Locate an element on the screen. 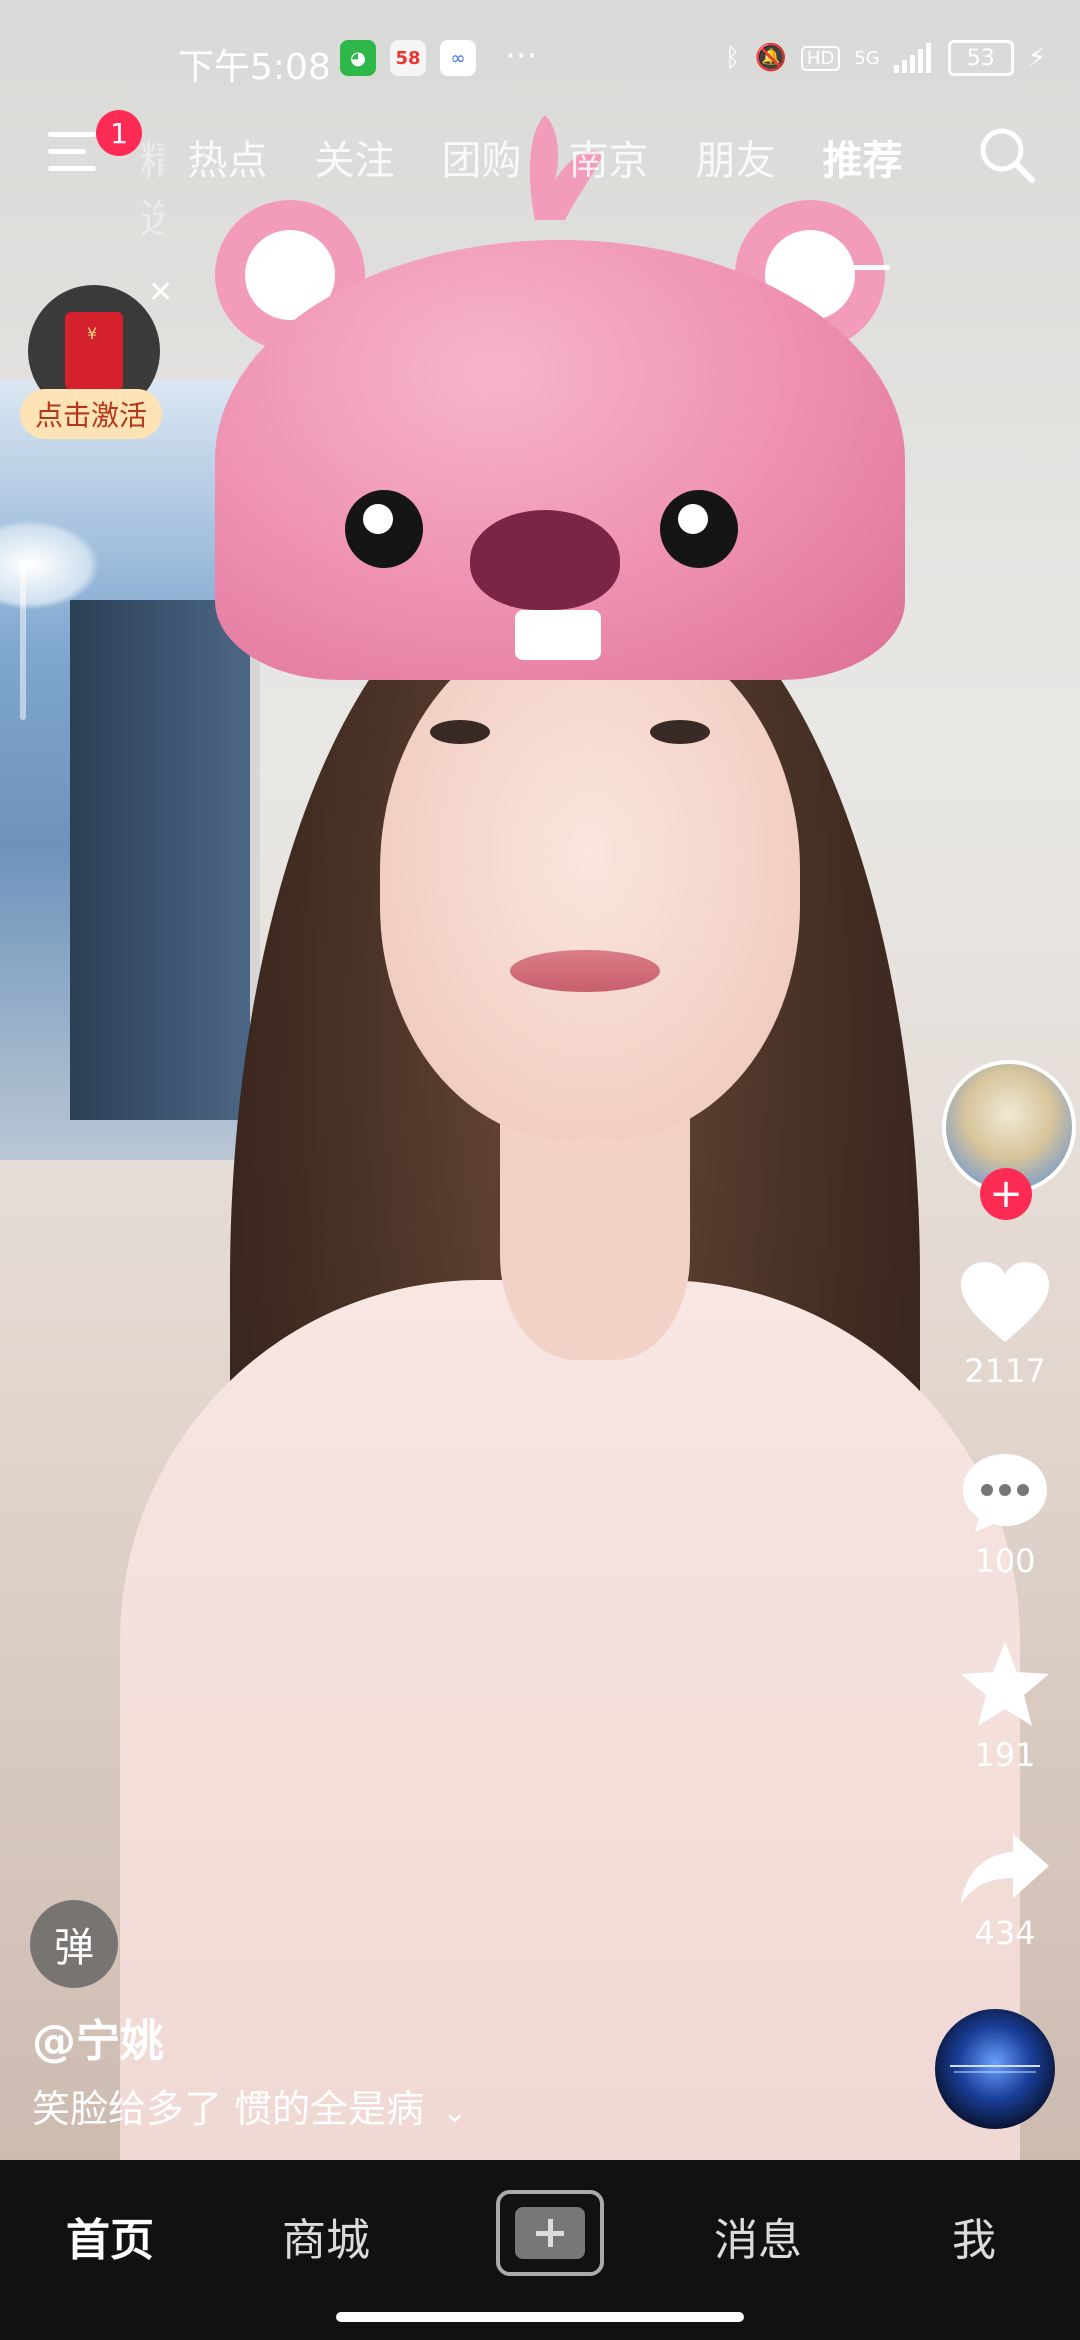  heart-icon is located at coordinates (1005, 1302).